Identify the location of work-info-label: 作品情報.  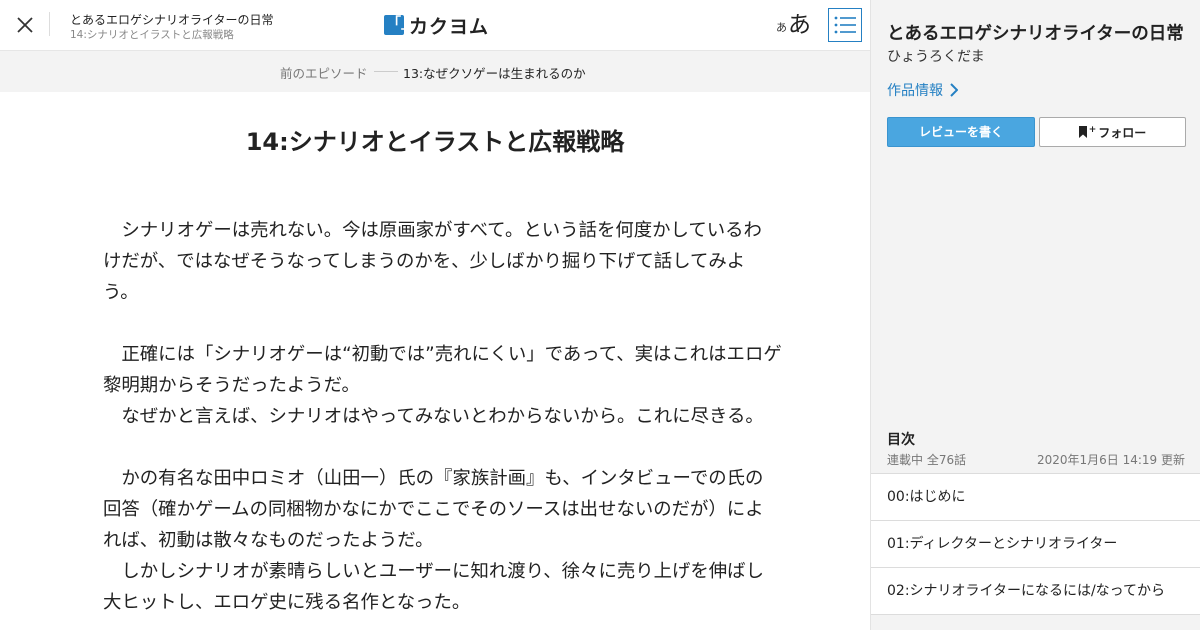
(915, 91).